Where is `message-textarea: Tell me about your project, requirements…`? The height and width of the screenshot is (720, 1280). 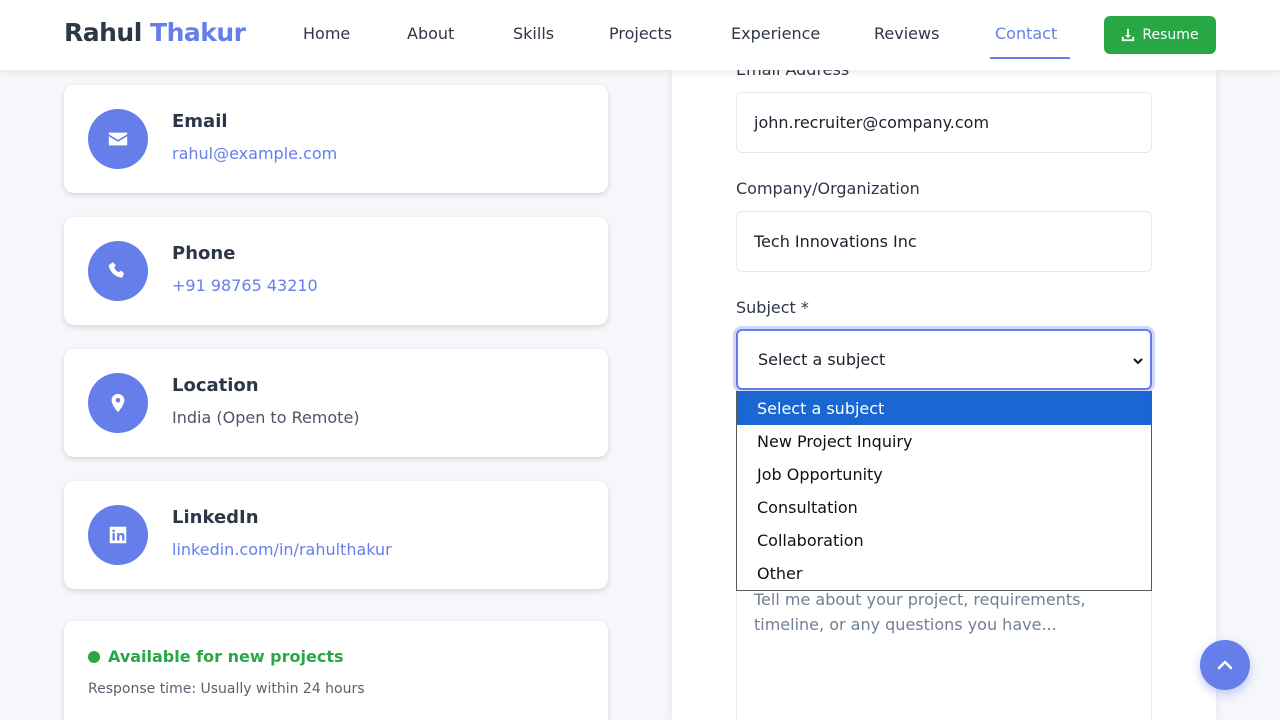 message-textarea: Tell me about your project, requirements… is located at coordinates (944, 647).